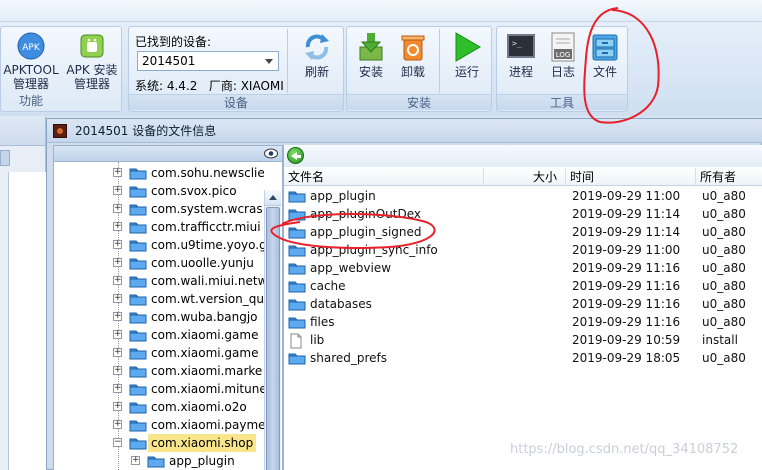 This screenshot has height=470, width=762. I want to click on run-button: 运行, so click(467, 55).